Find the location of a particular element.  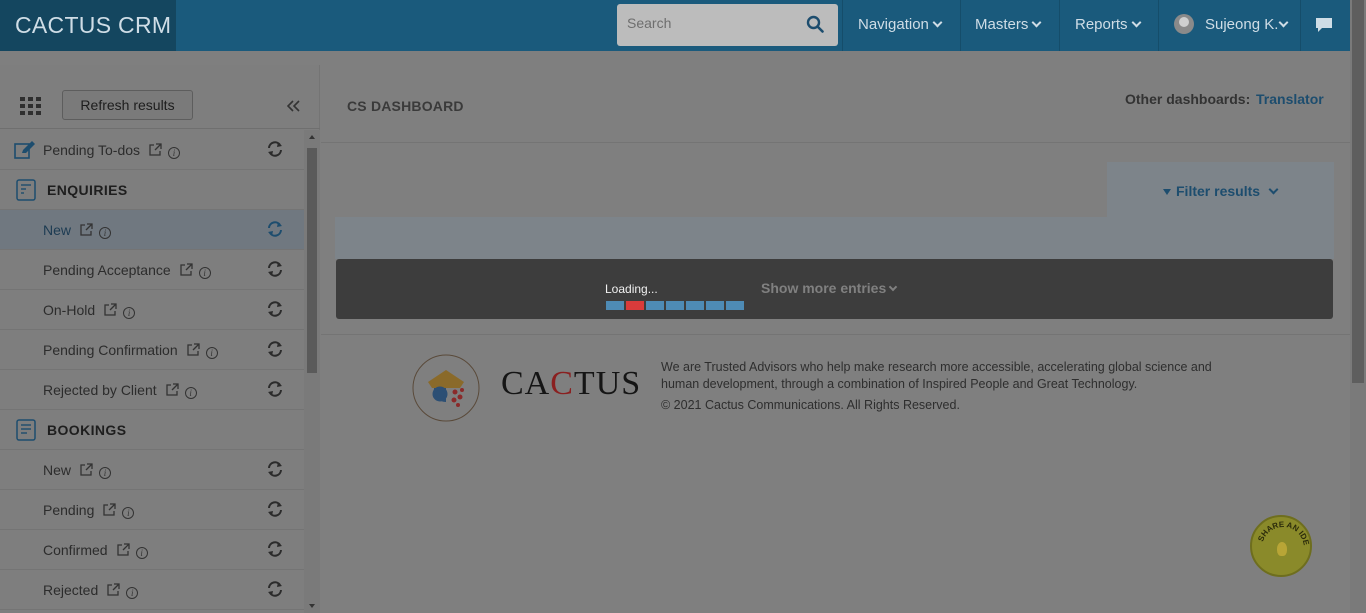

collapse-sidebar-icon is located at coordinates (294, 106).